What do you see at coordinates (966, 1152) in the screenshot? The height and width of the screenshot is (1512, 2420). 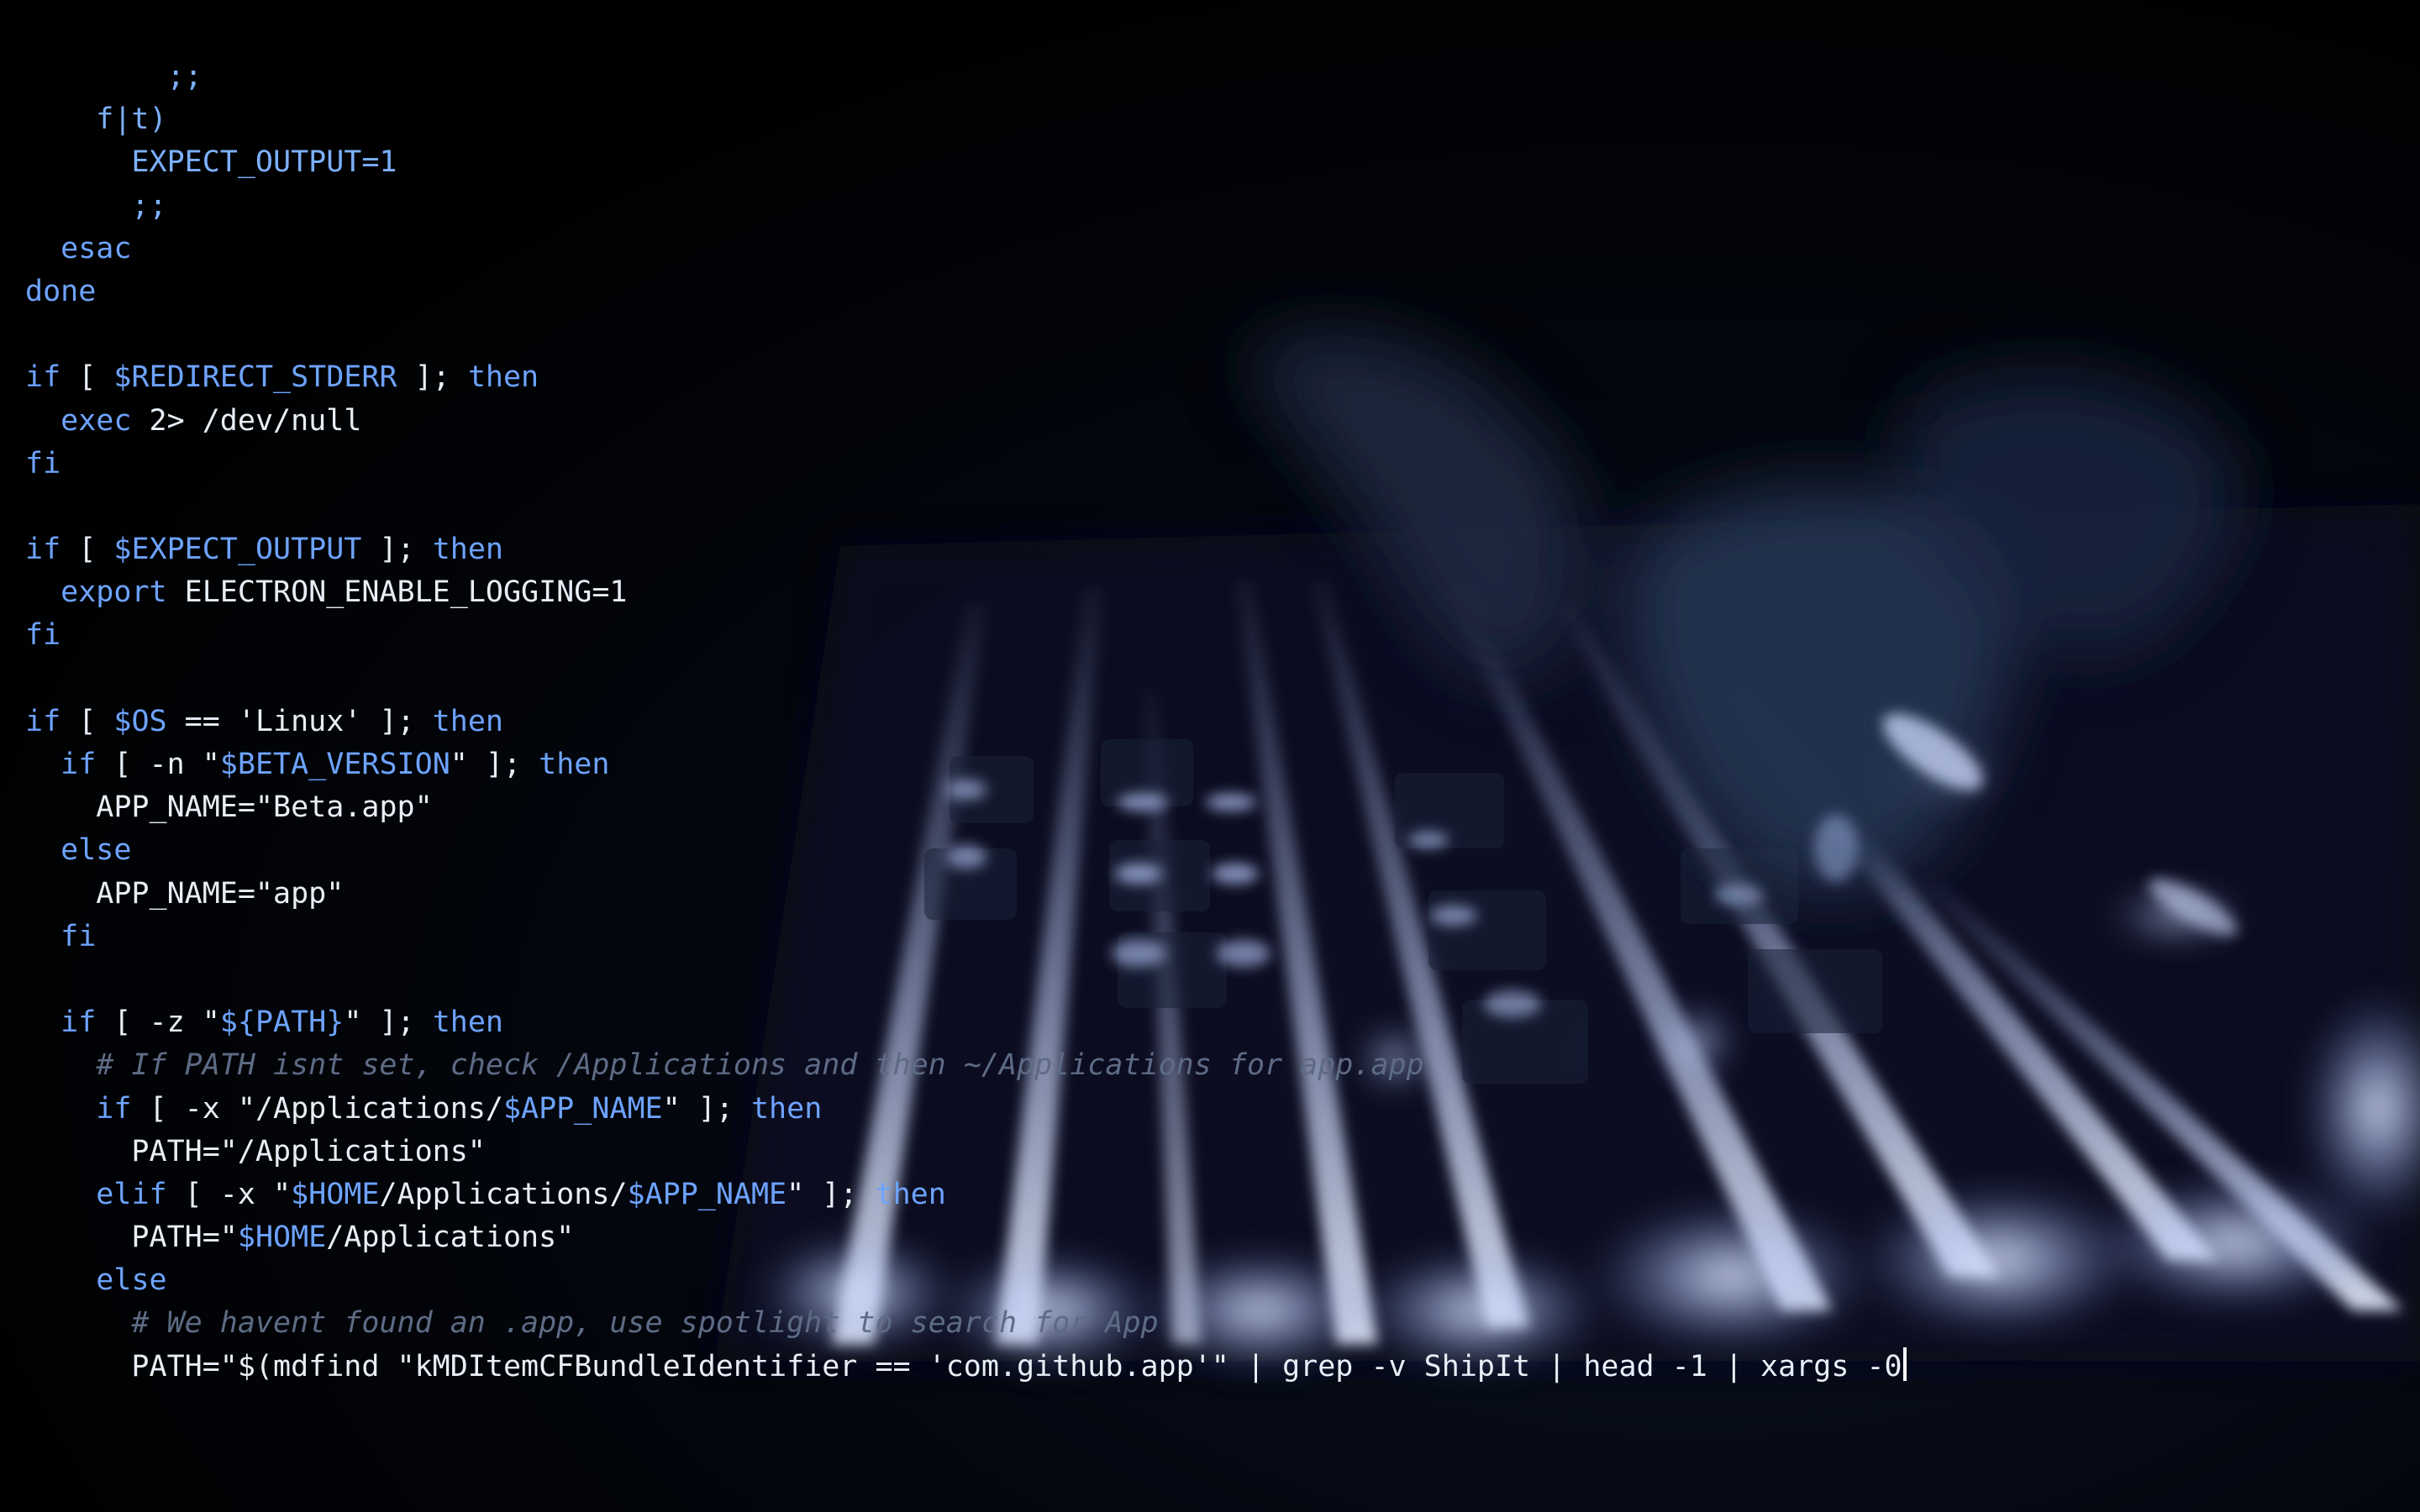 I see `code-line: PATH="/Applications"` at bounding box center [966, 1152].